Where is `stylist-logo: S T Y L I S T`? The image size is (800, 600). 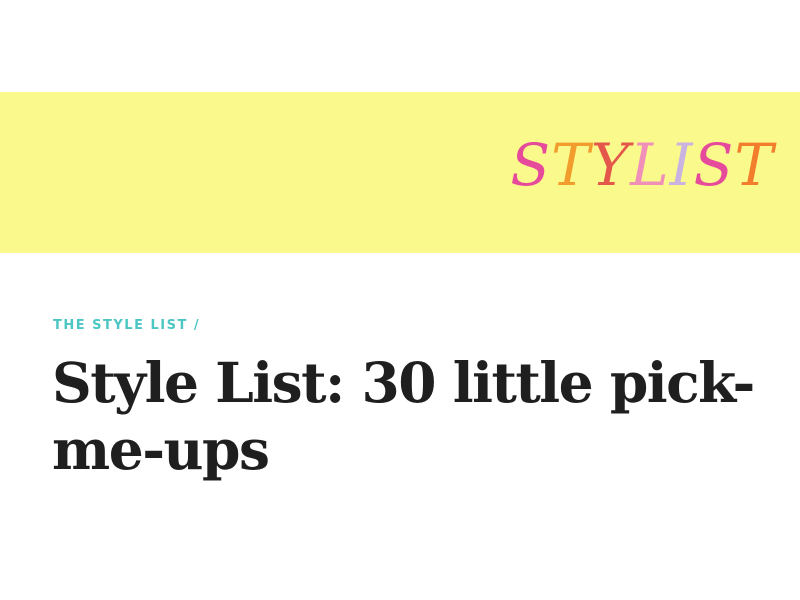
stylist-logo: S T Y L I S T is located at coordinates (642, 165).